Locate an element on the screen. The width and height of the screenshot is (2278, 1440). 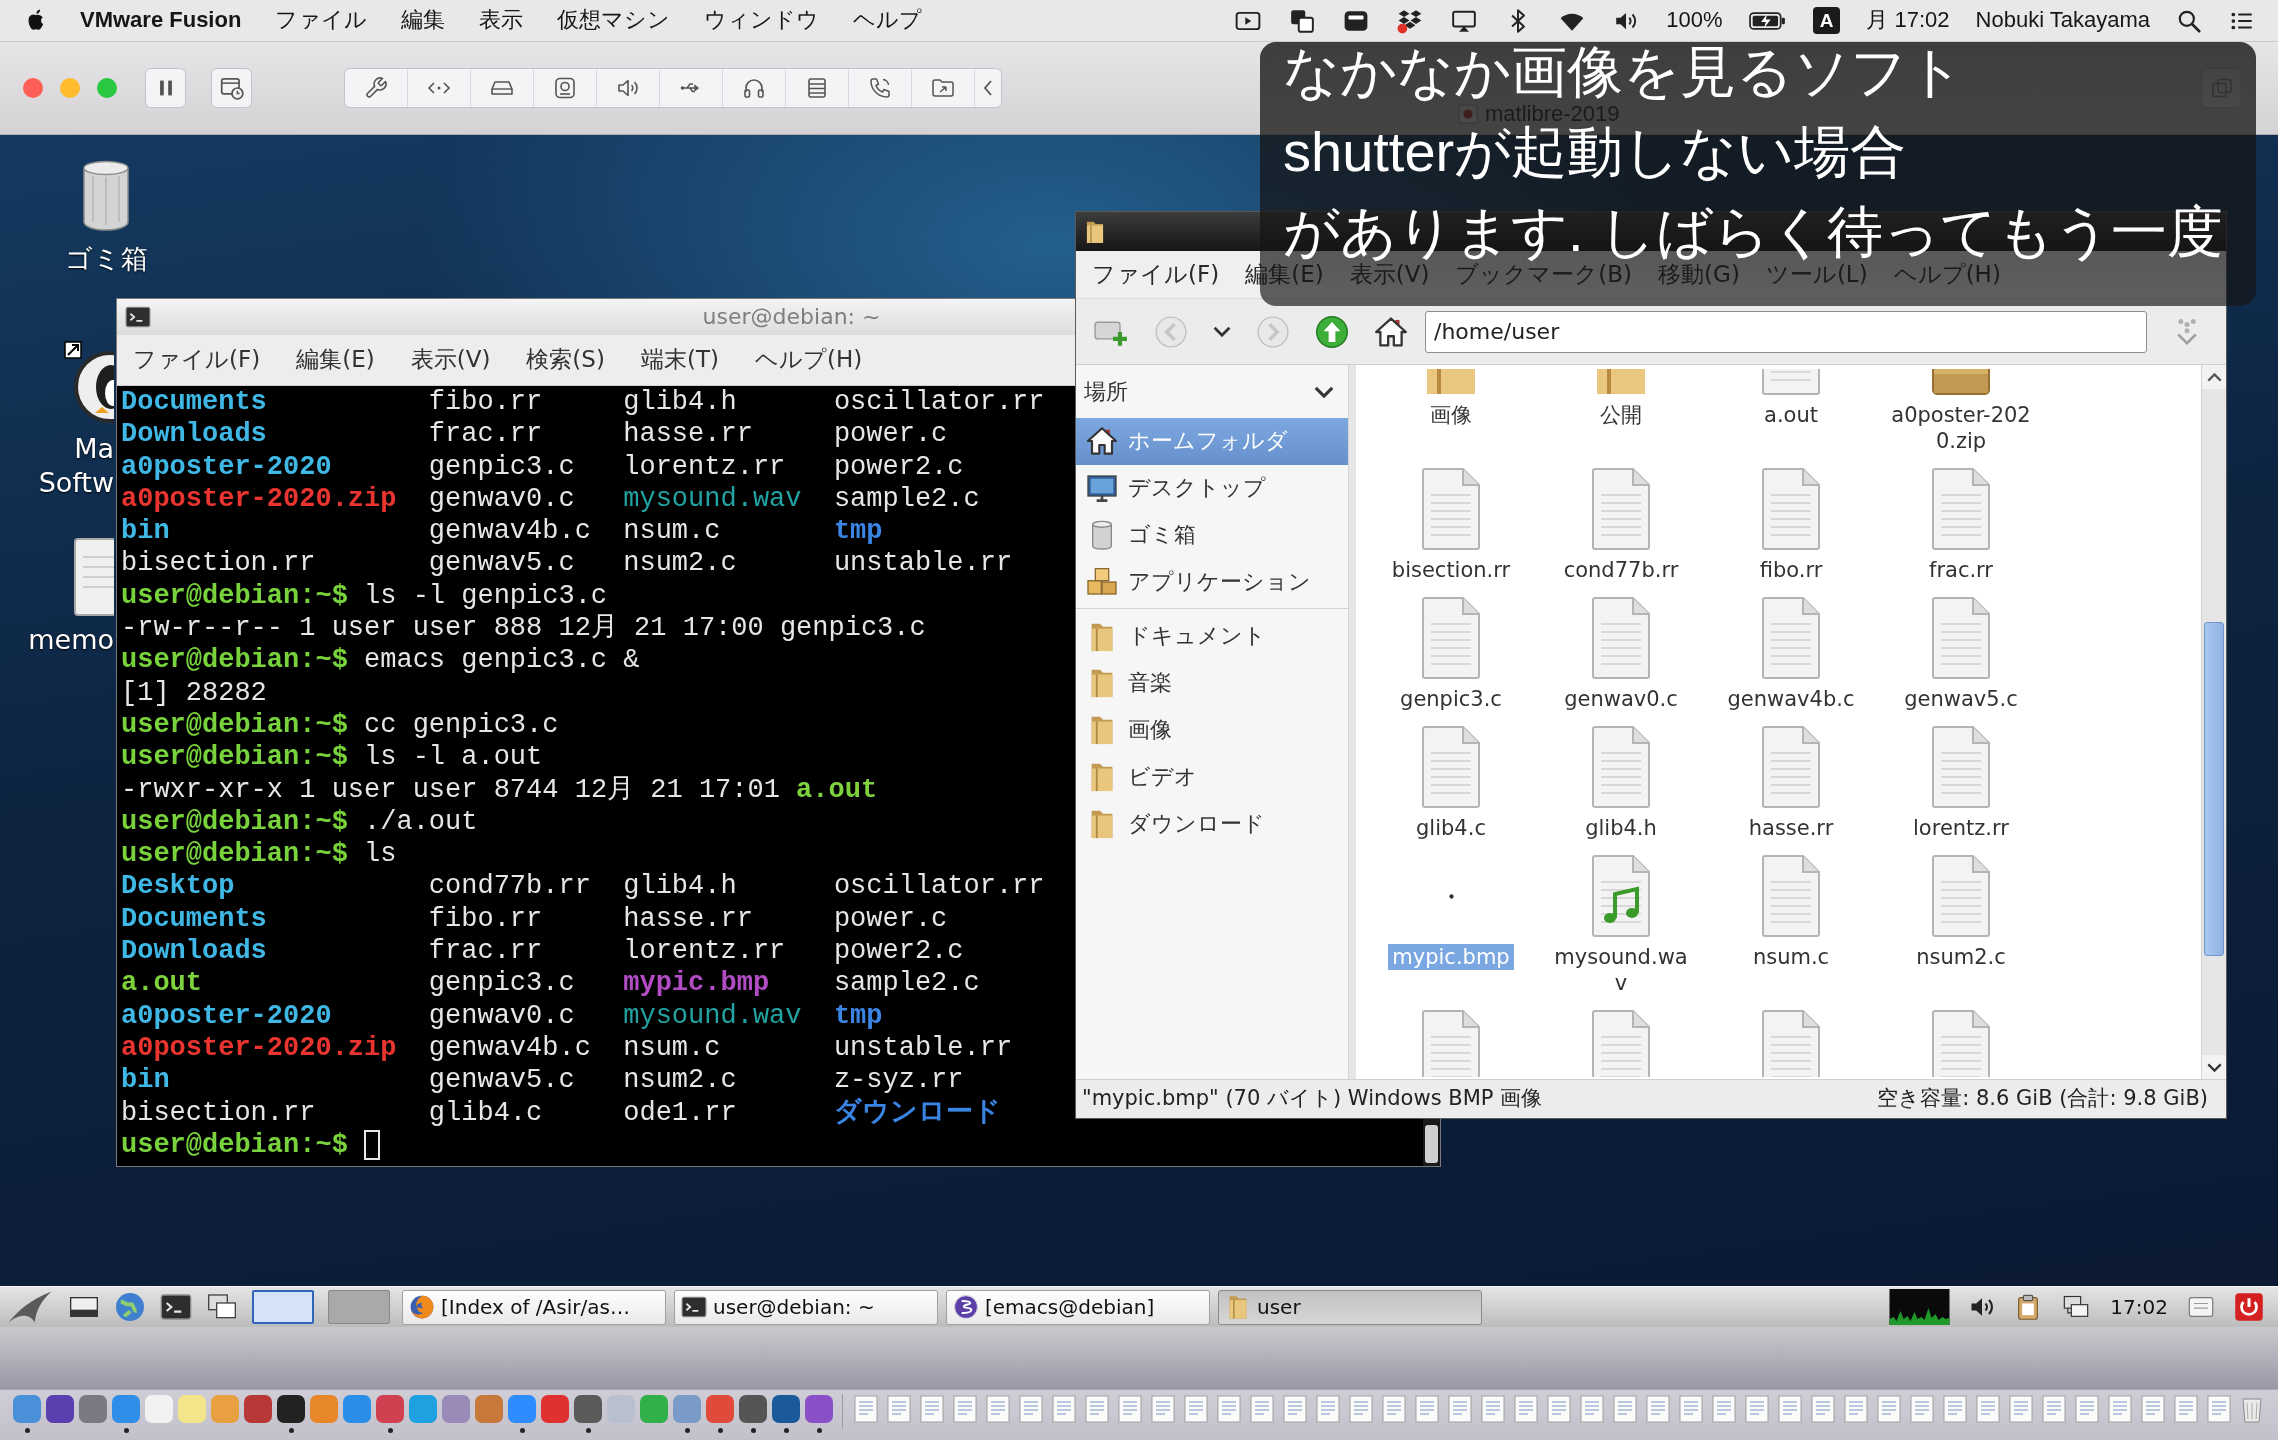
archive-icon is located at coordinates (1961, 382).